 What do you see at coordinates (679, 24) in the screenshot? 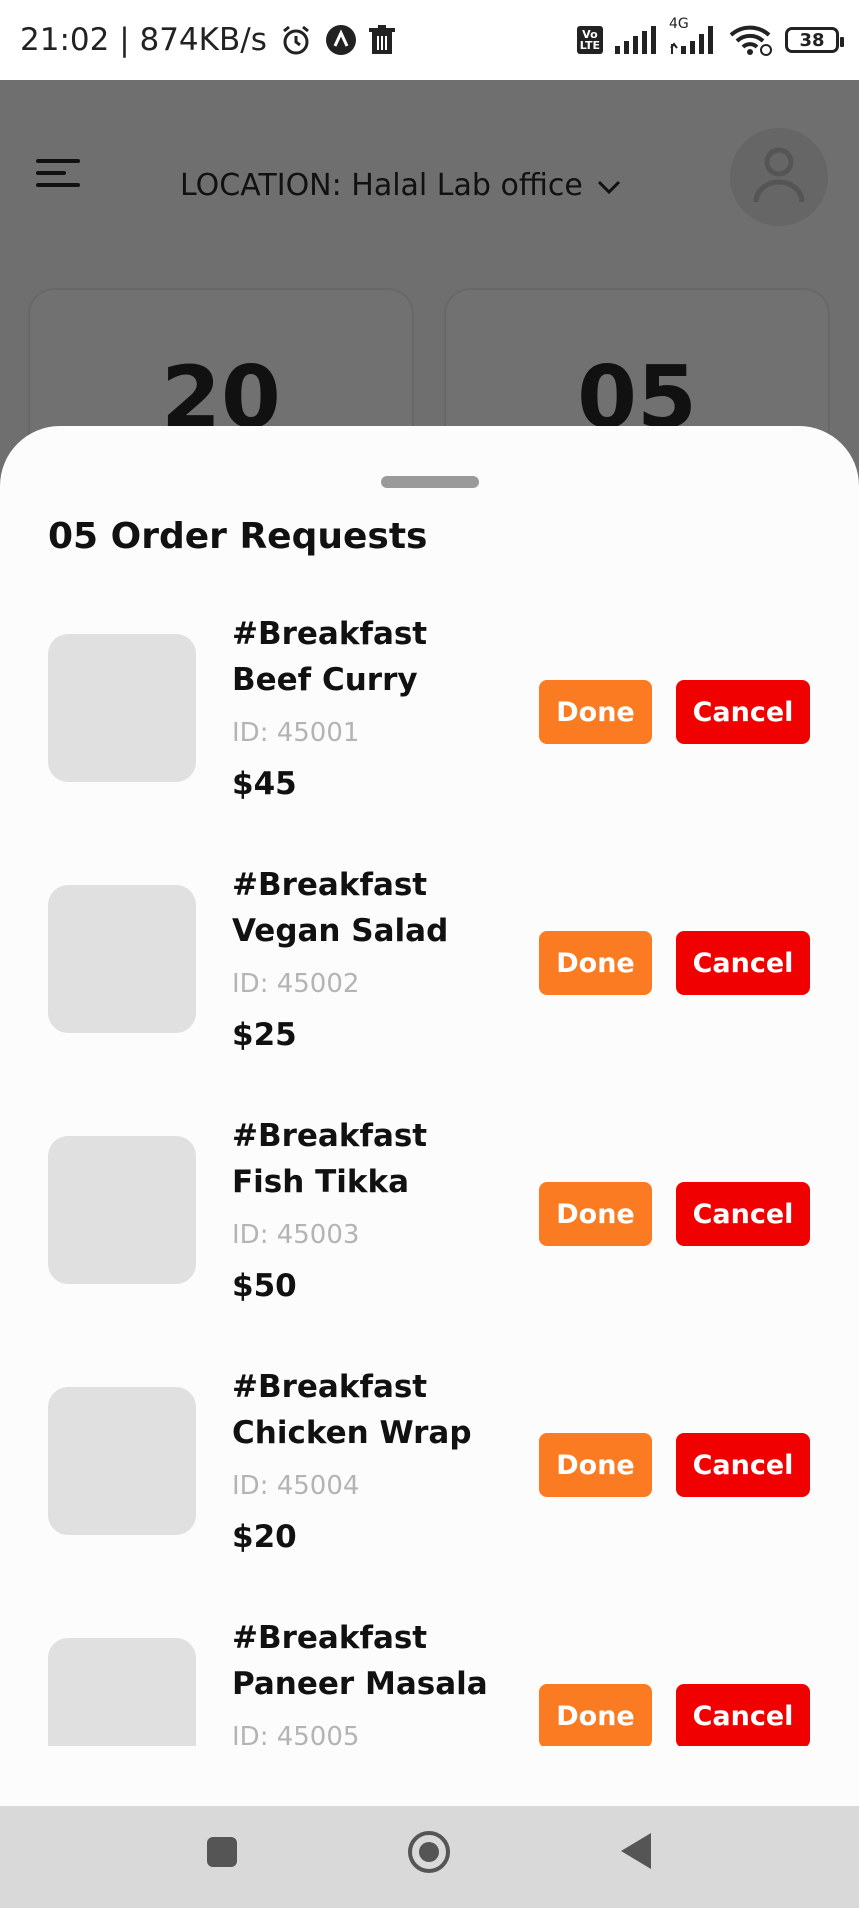
I see `network-label: 4G` at bounding box center [679, 24].